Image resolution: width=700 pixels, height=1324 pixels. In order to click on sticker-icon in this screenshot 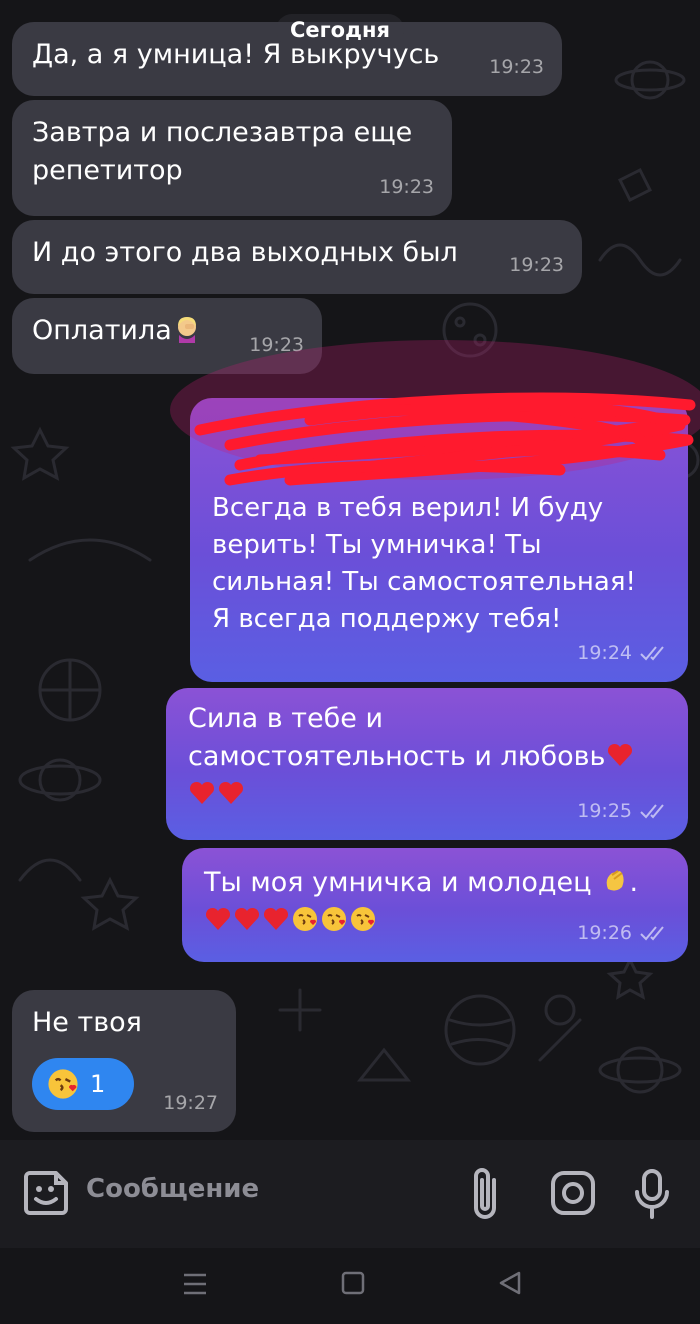, I will do `click(46, 1193)`.